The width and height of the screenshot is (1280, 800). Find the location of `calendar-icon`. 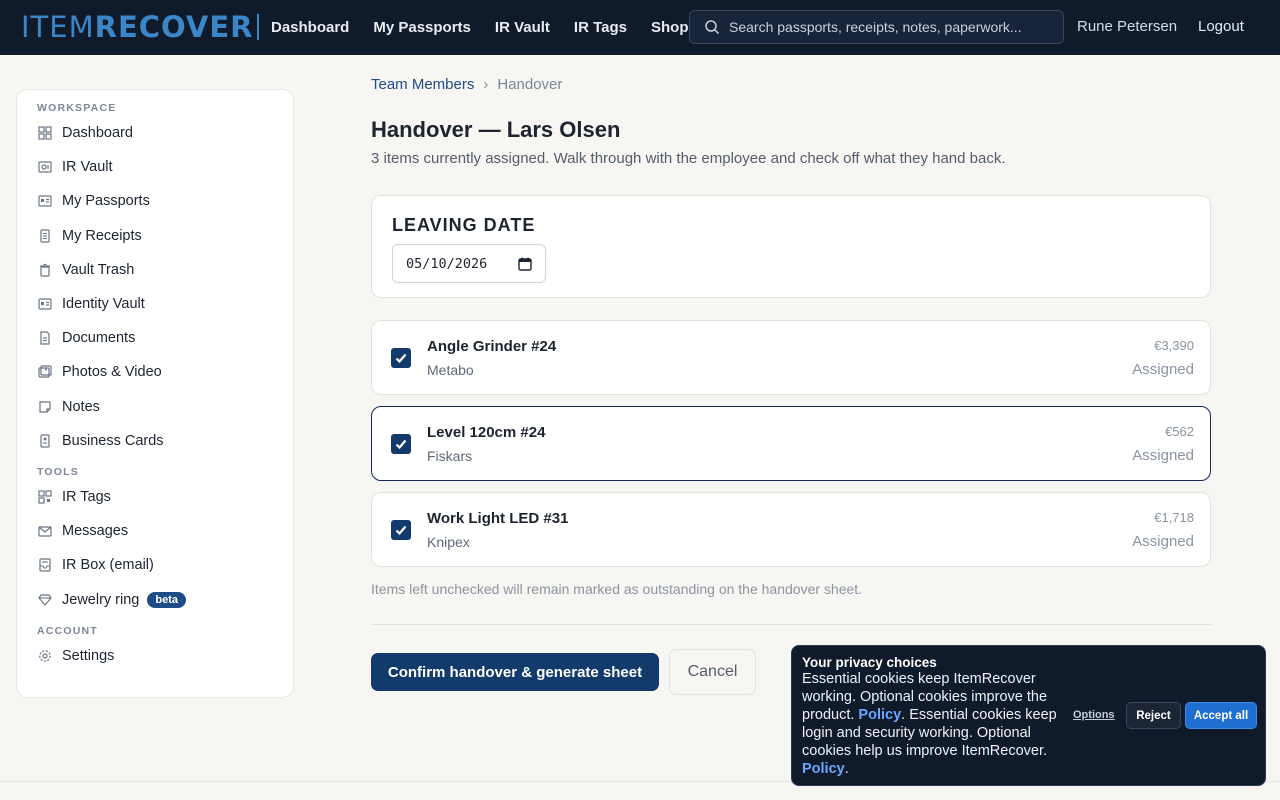

calendar-icon is located at coordinates (525, 264).